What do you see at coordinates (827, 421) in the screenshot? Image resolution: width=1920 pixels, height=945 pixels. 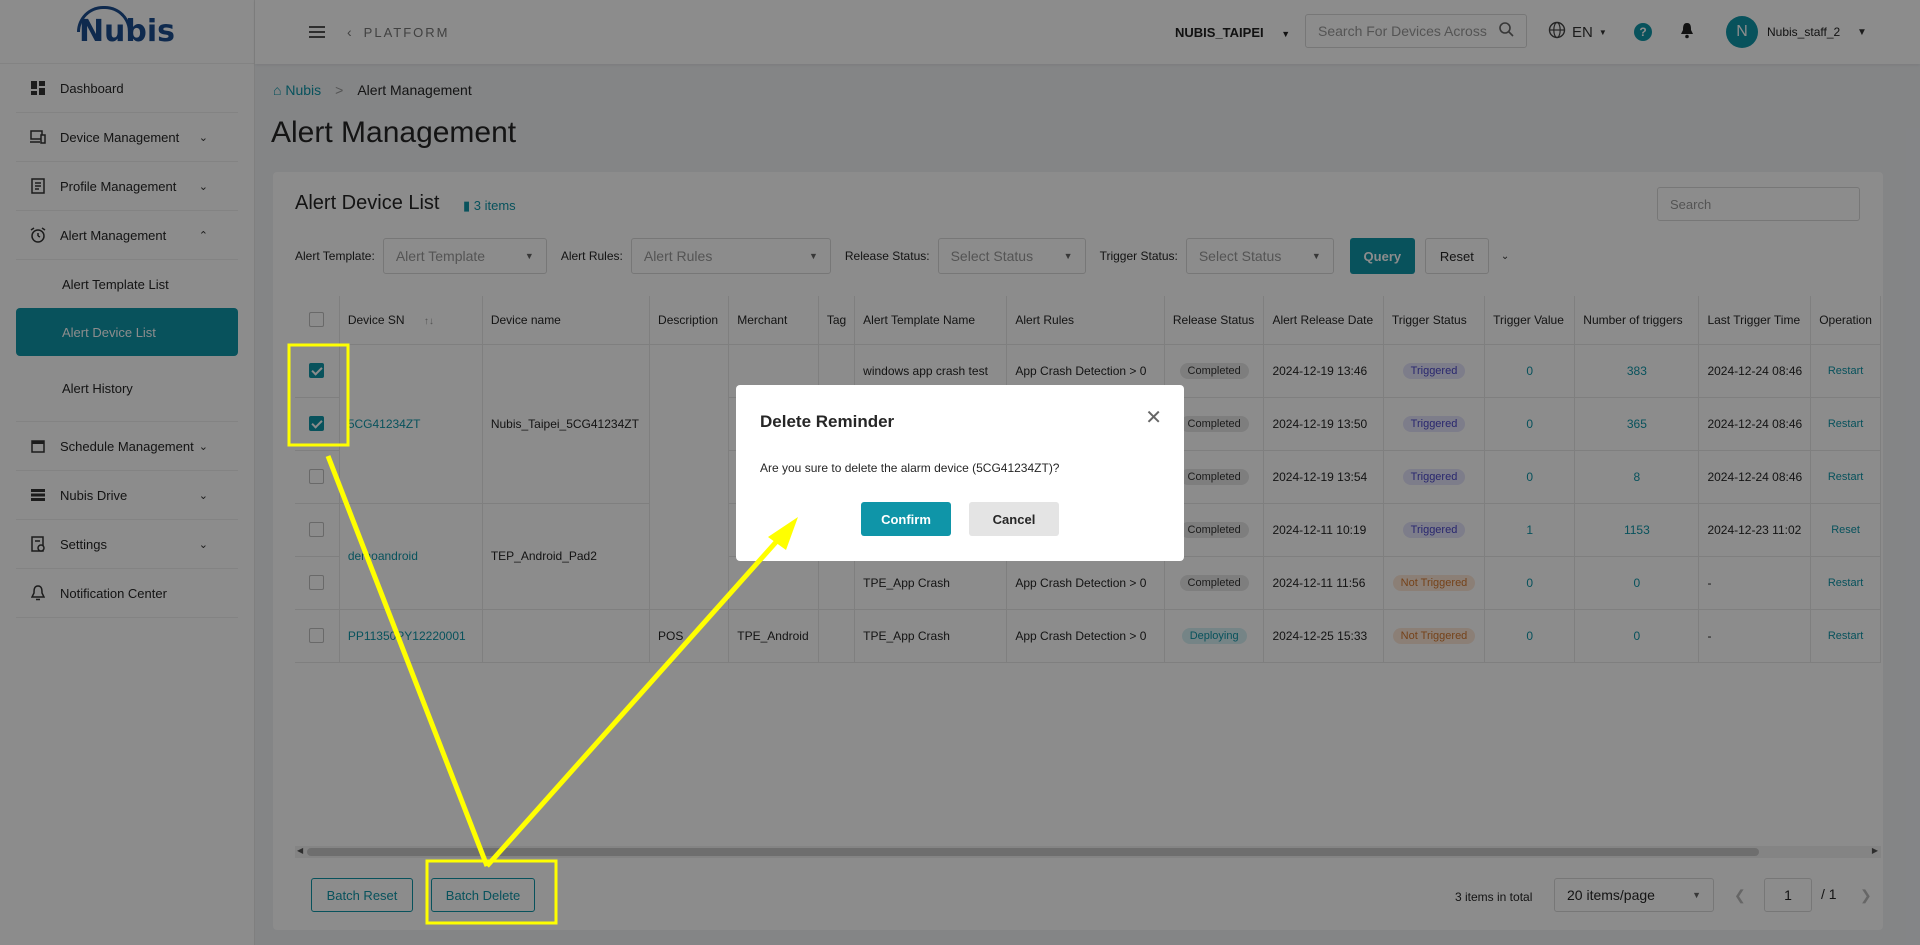 I see `dialog-title: Delete Reminder` at bounding box center [827, 421].